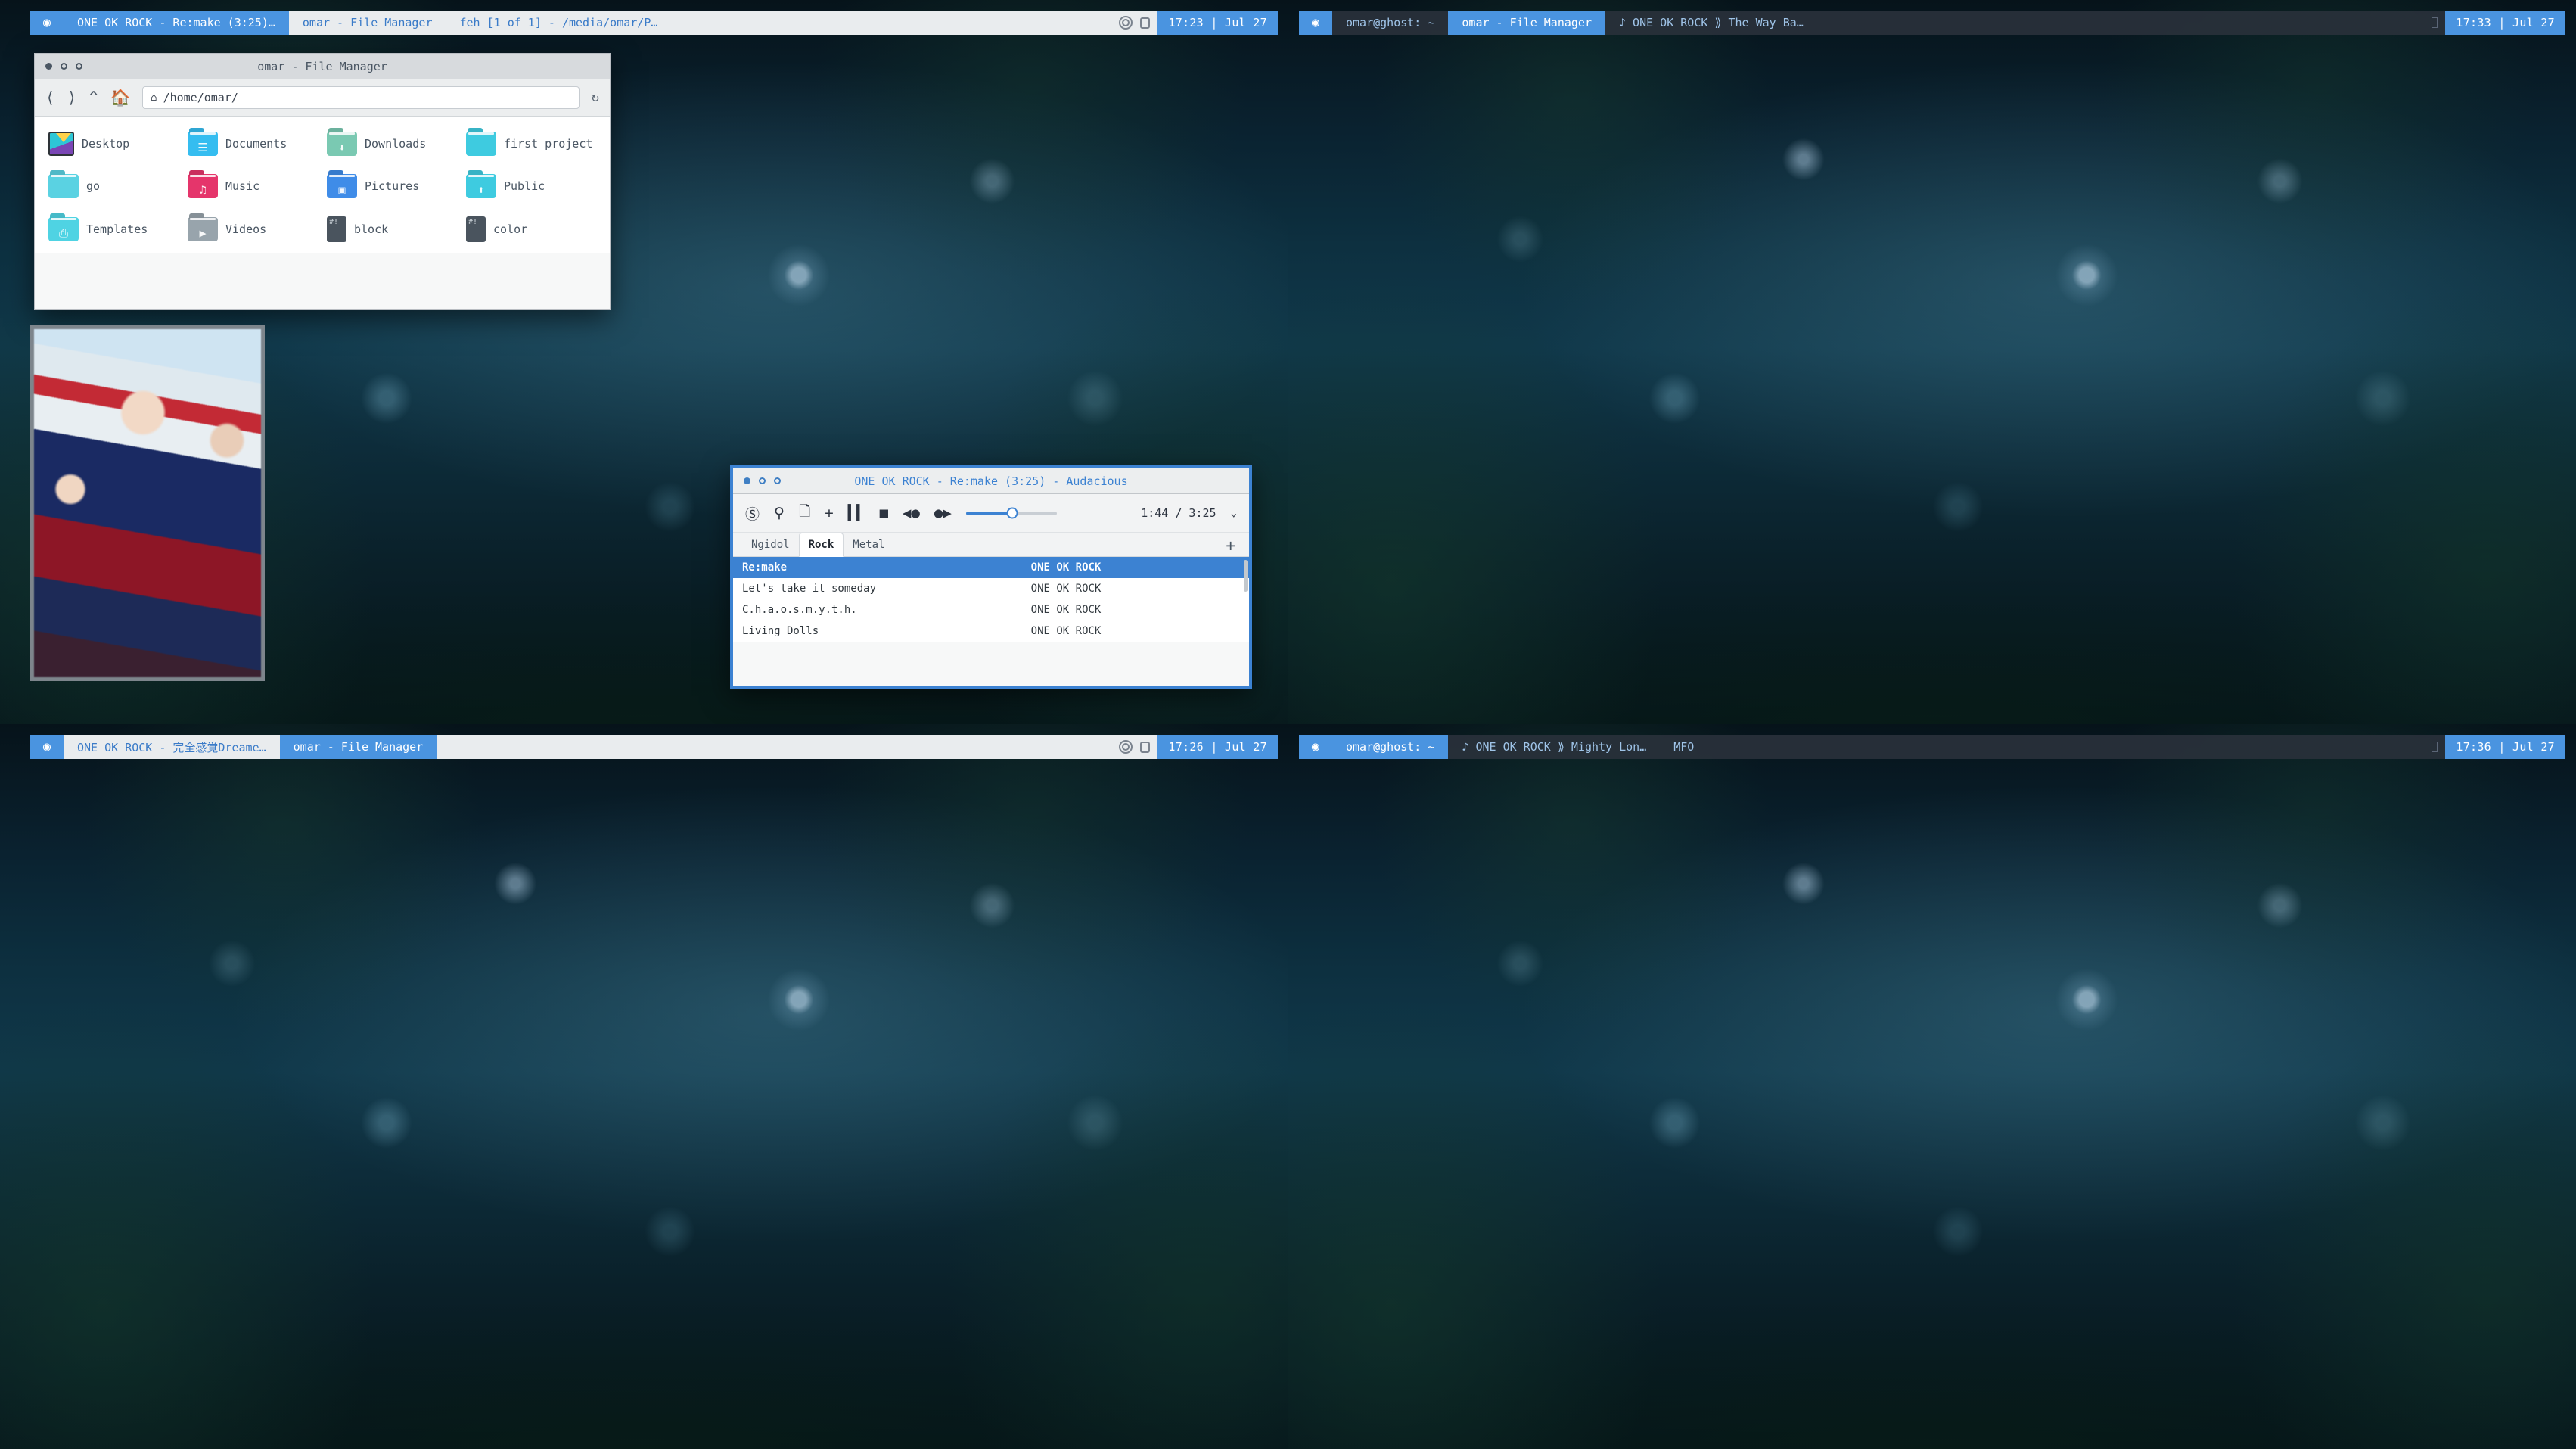 The width and height of the screenshot is (2576, 1449). Describe the element at coordinates (72, 98) in the screenshot. I see `forward-icon: ⟩` at that location.